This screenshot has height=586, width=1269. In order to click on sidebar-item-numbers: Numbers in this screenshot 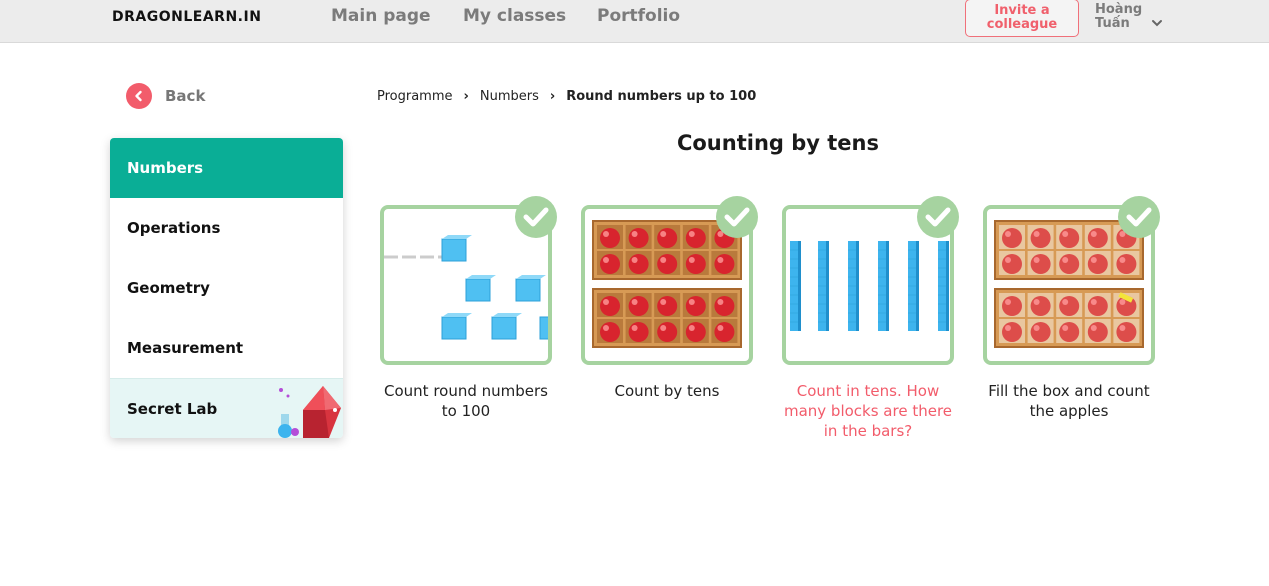, I will do `click(226, 168)`.